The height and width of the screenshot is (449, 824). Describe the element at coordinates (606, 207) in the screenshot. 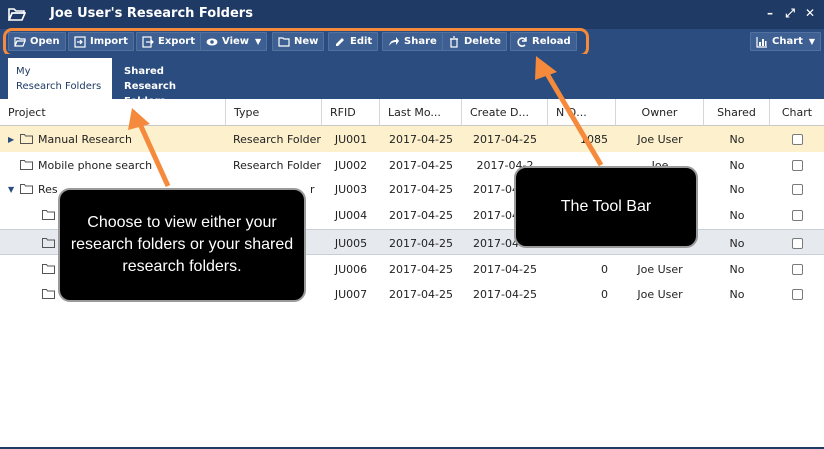

I see `callout-toolbar: The Tool Bar` at that location.